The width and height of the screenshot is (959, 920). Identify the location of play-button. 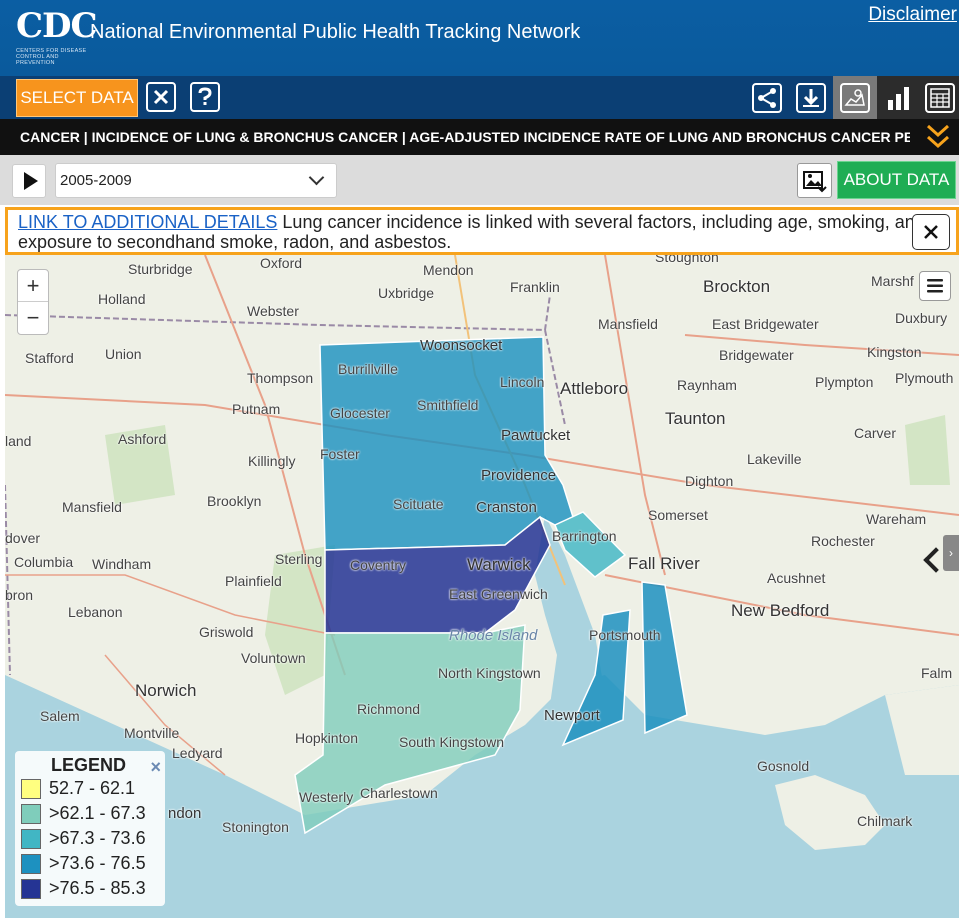
(29, 181).